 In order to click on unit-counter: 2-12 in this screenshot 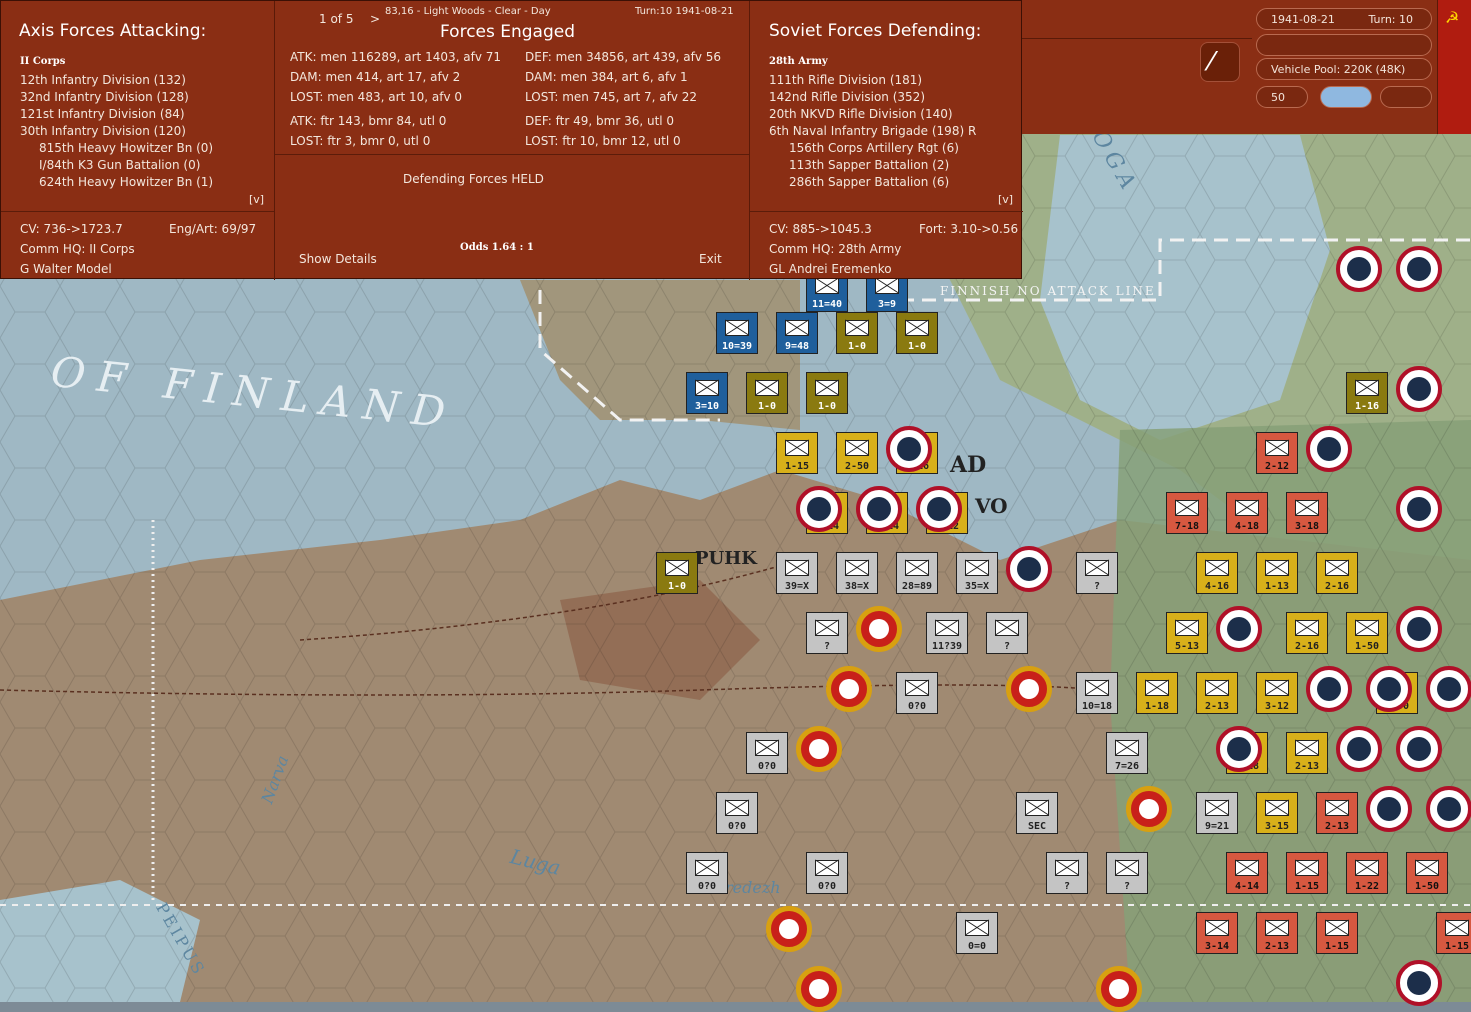, I will do `click(1277, 453)`.